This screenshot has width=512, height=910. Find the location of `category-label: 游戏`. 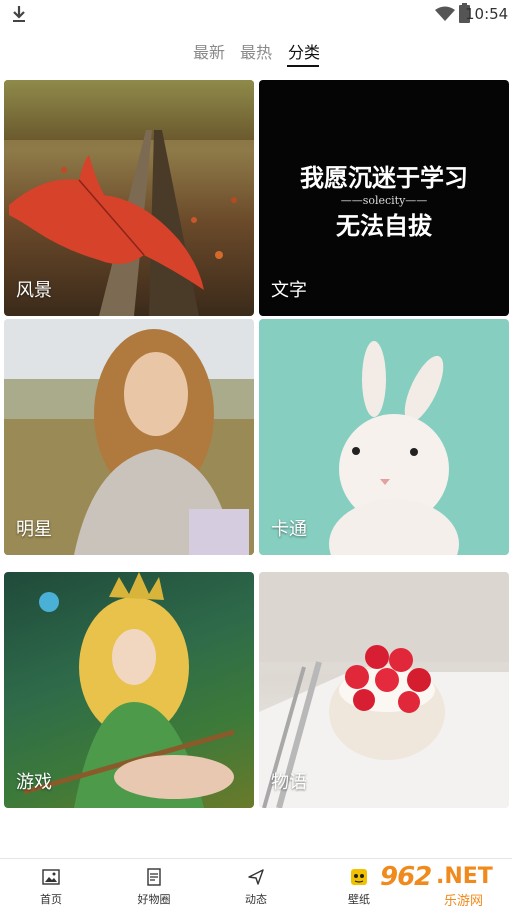

category-label: 游戏 is located at coordinates (34, 782).